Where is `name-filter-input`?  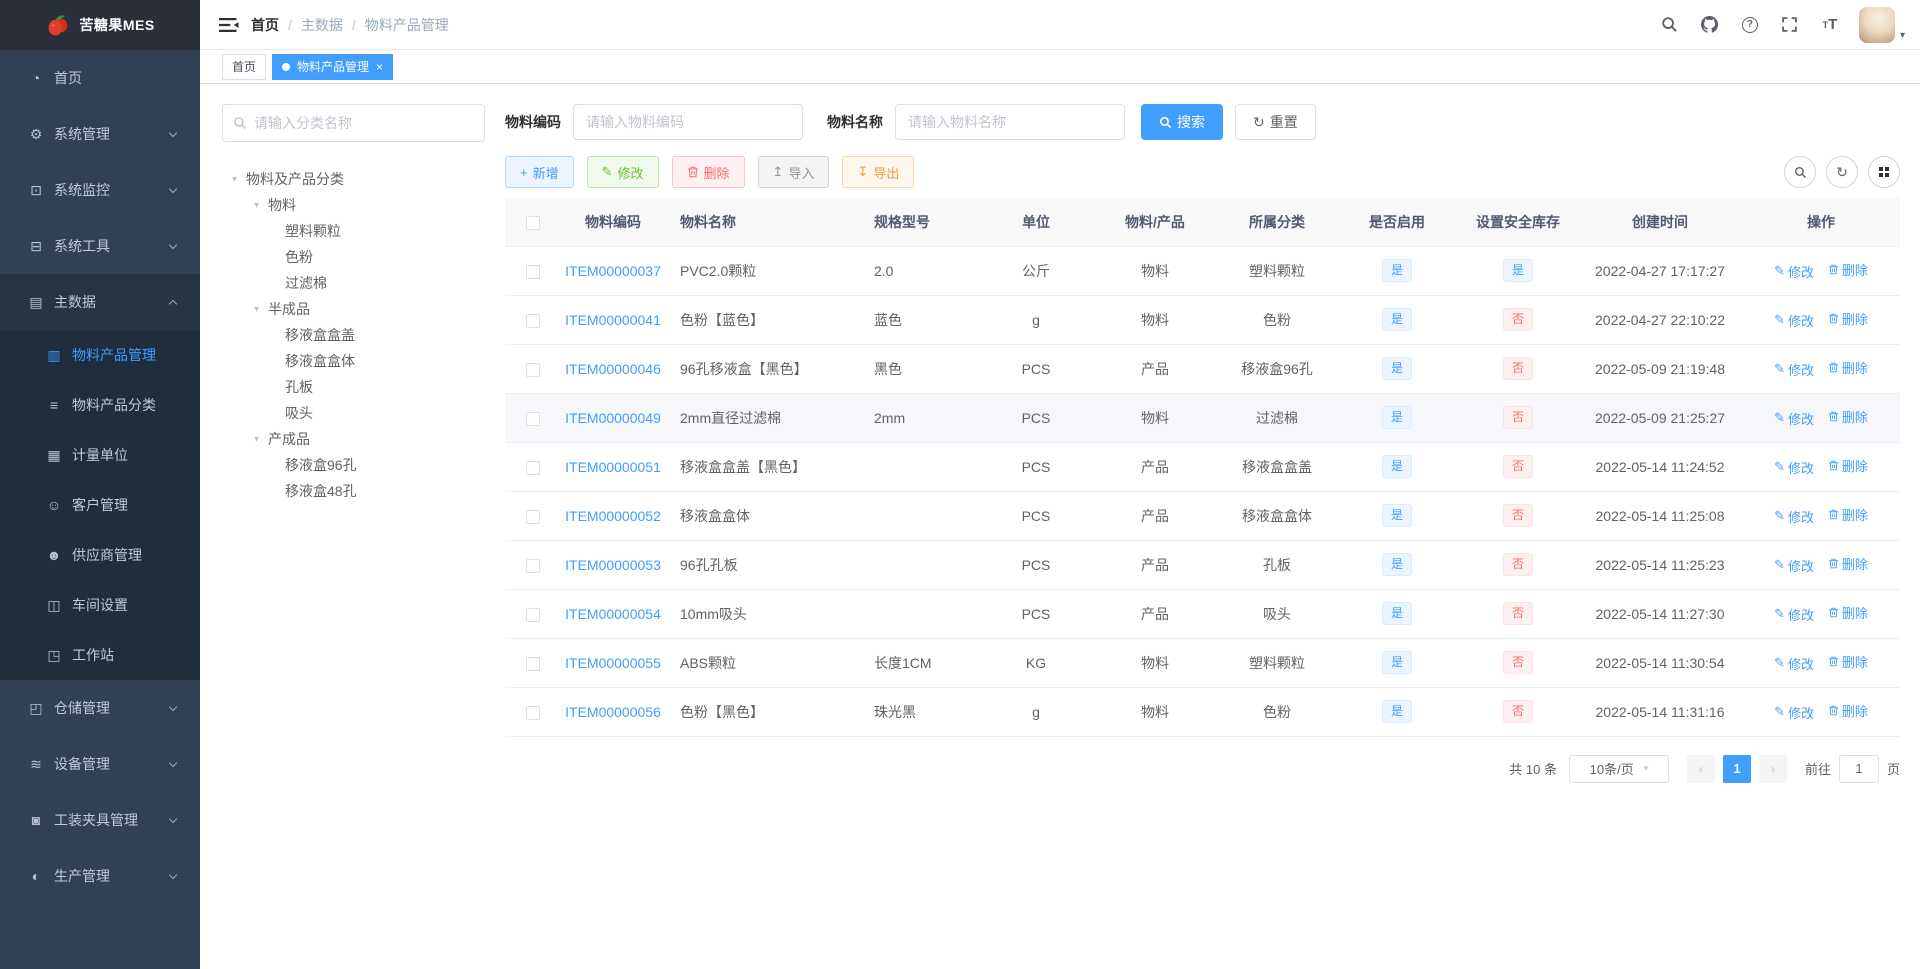
name-filter-input is located at coordinates (1010, 122).